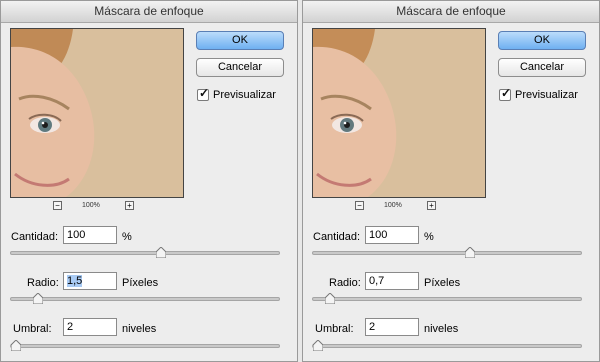 The height and width of the screenshot is (362, 600). Describe the element at coordinates (75, 281) in the screenshot. I see `radio-value: 1,5` at that location.